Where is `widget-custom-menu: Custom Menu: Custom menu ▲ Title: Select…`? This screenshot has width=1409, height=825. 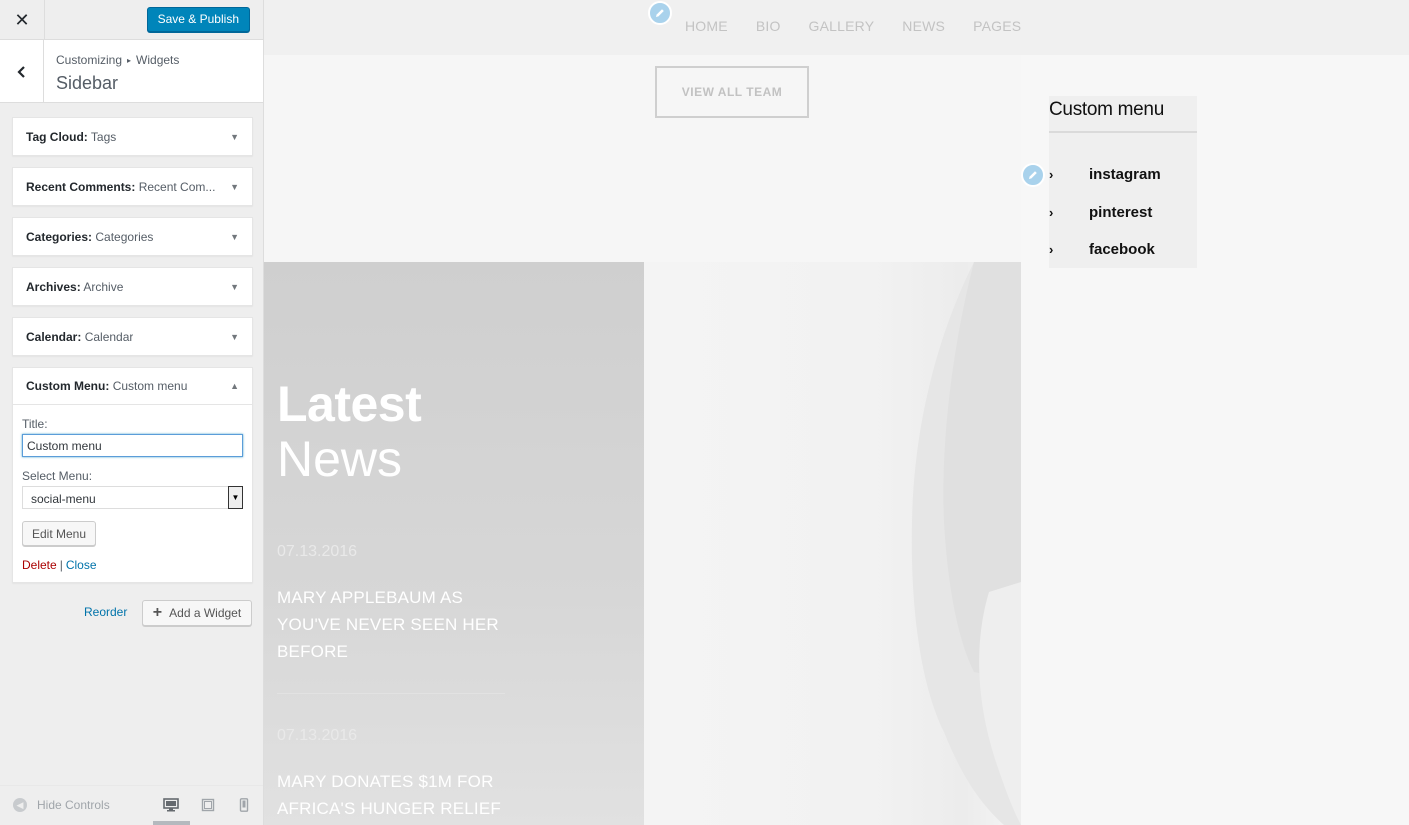 widget-custom-menu: Custom Menu: Custom menu ▲ Title: Select… is located at coordinates (132, 475).